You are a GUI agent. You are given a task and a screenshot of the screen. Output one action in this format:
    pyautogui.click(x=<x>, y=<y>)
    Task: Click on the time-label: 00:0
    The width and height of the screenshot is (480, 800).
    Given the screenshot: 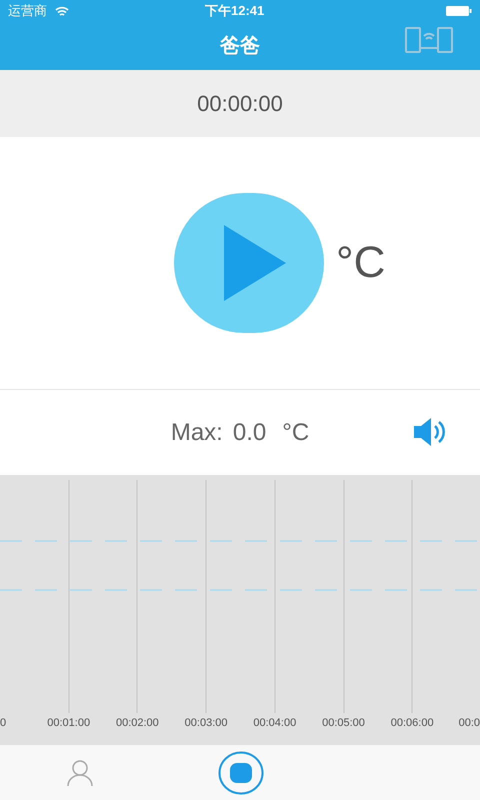 What is the action you would take?
    pyautogui.click(x=469, y=723)
    